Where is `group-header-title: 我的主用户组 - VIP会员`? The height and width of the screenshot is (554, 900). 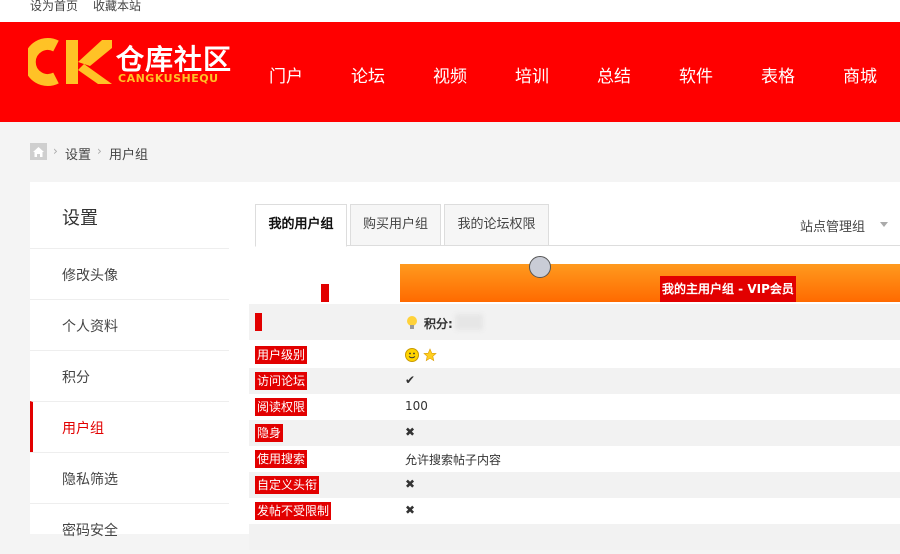
group-header-title: 我的主用户组 - VIP会员 is located at coordinates (728, 289).